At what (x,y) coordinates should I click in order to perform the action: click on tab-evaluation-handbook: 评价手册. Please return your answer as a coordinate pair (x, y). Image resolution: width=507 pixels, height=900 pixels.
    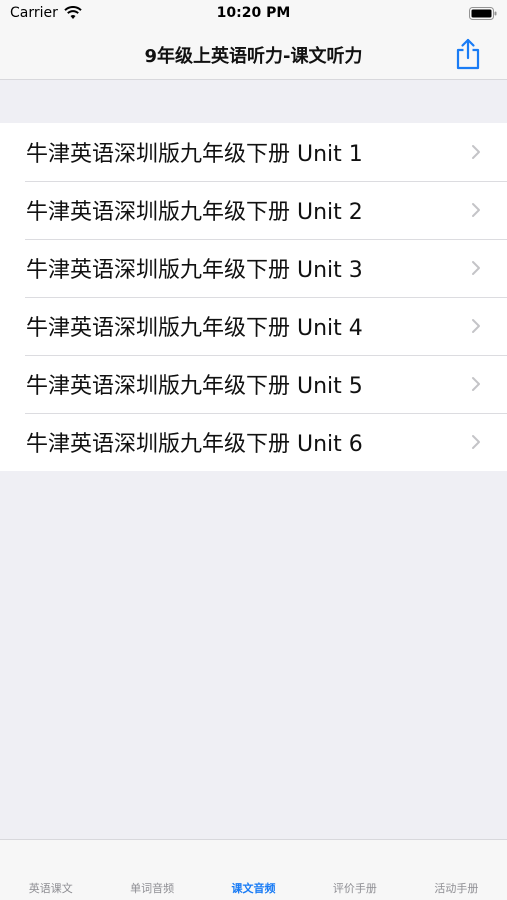
    Looking at the image, I should click on (354, 870).